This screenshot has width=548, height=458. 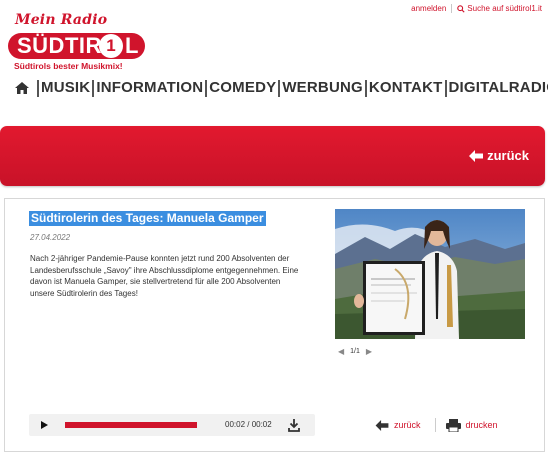 I want to click on nav-item-kontakt: KONTAKT, so click(x=406, y=88).